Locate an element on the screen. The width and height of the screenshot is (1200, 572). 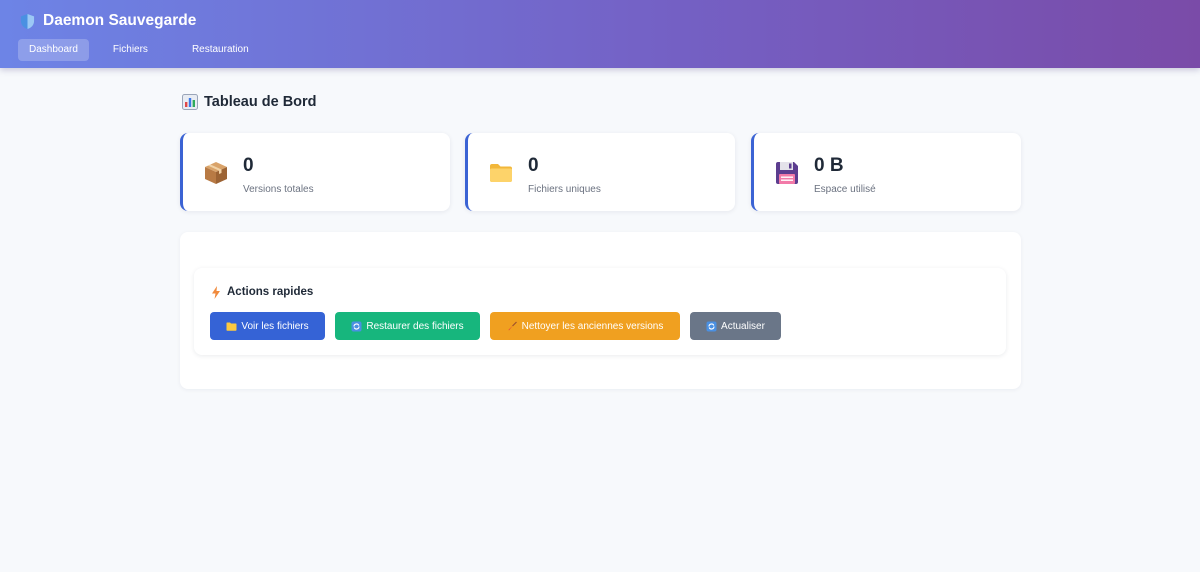
view-files-button: Voir les fichiers is located at coordinates (267, 326).